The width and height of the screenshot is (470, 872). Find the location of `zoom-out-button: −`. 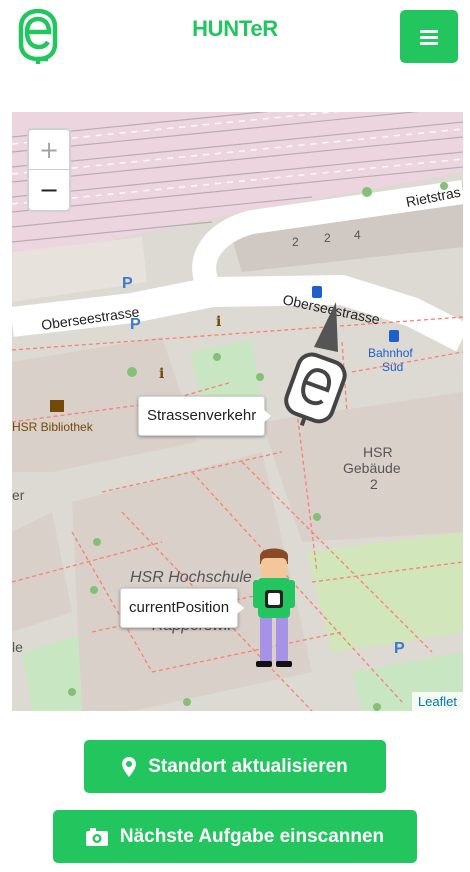

zoom-out-button: − is located at coordinates (49, 189).